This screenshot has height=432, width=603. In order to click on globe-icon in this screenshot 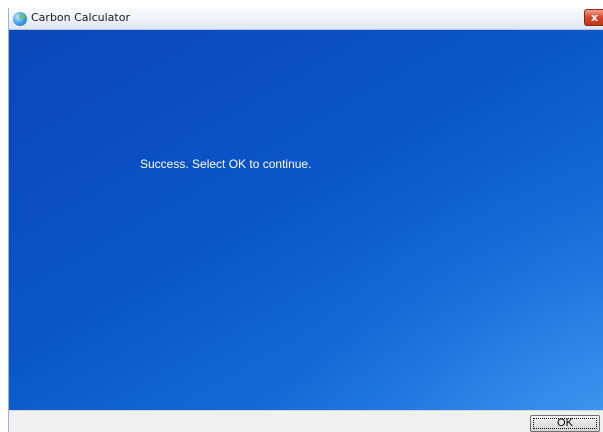, I will do `click(20, 19)`.